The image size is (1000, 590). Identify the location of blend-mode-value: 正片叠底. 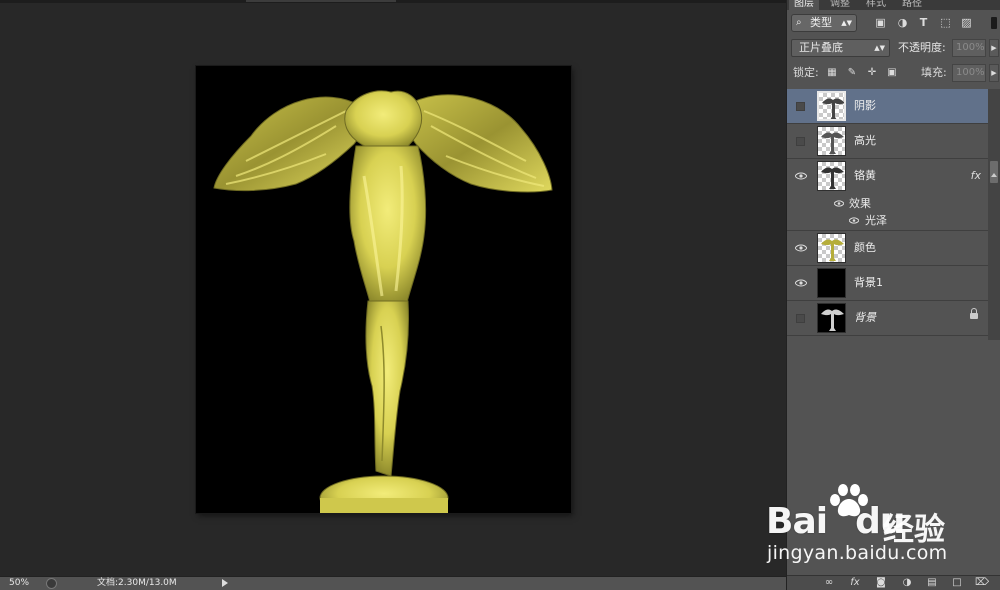
(821, 47).